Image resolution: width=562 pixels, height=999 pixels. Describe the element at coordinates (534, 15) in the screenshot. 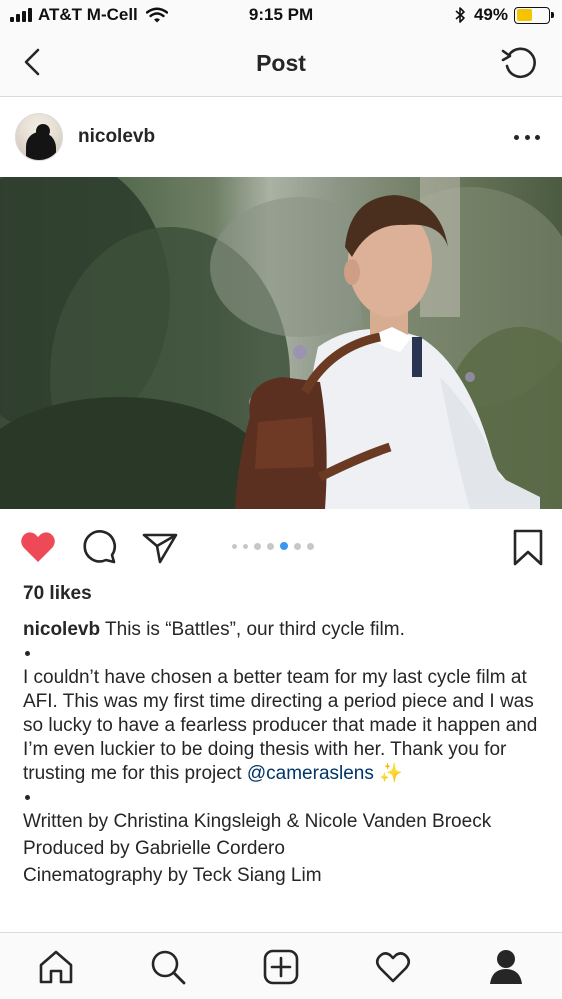

I see `battery-icon` at that location.